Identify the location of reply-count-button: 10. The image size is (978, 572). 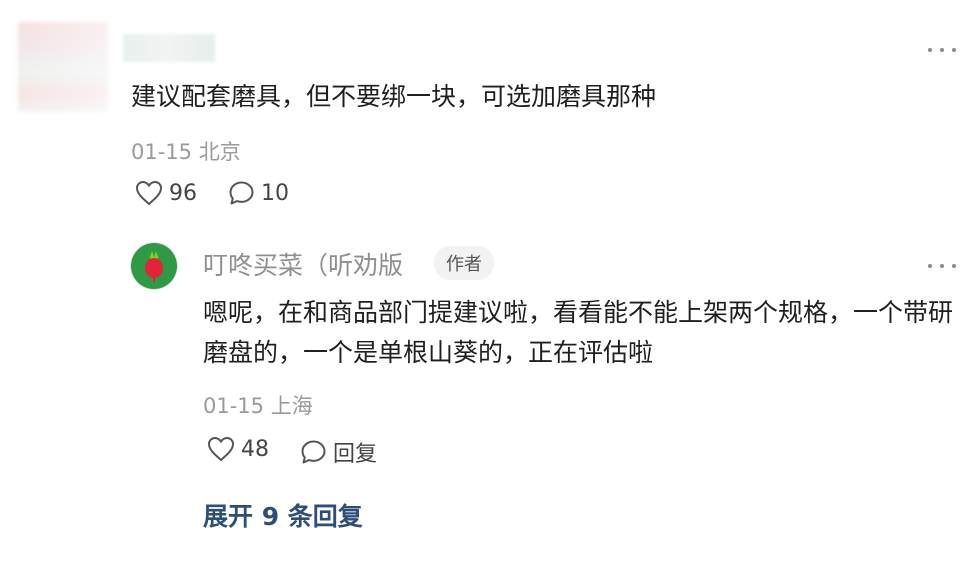
(258, 193).